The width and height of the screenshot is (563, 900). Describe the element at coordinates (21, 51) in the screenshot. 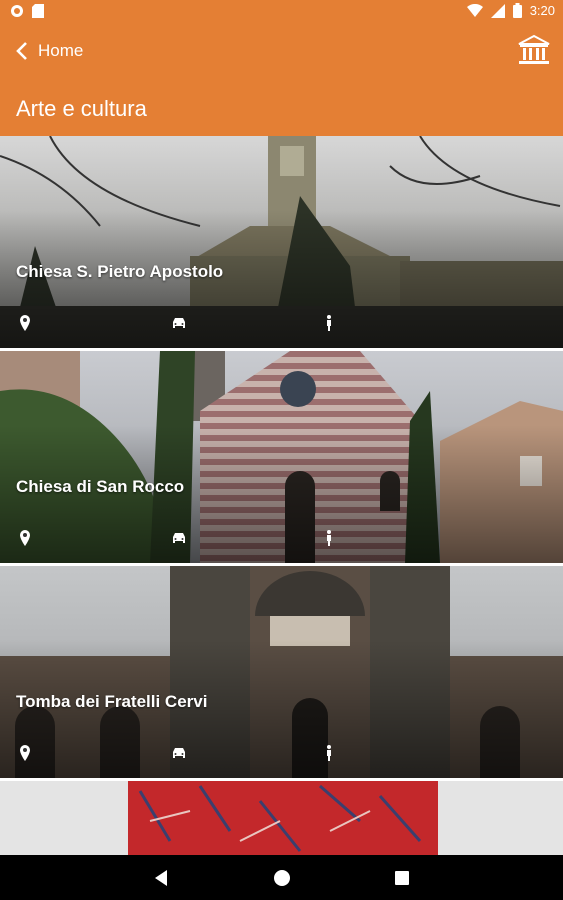

I see `chevron-left-icon` at that location.